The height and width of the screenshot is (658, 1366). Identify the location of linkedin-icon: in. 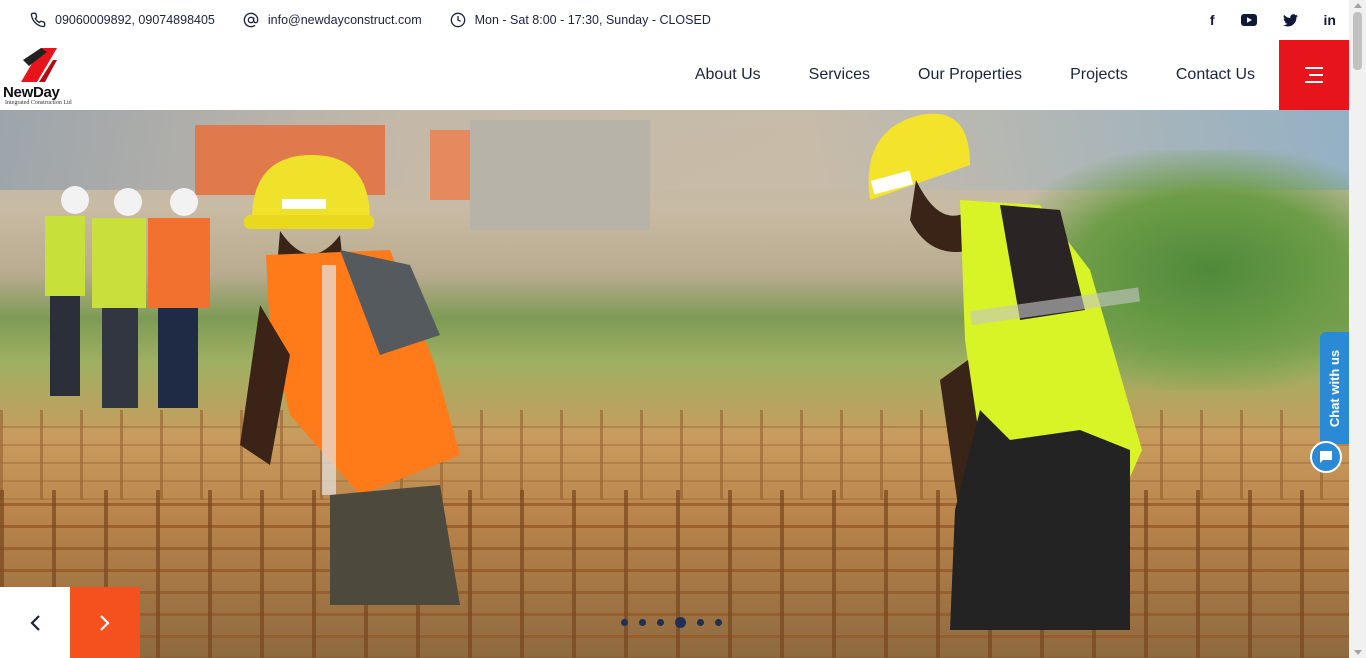
(1330, 20).